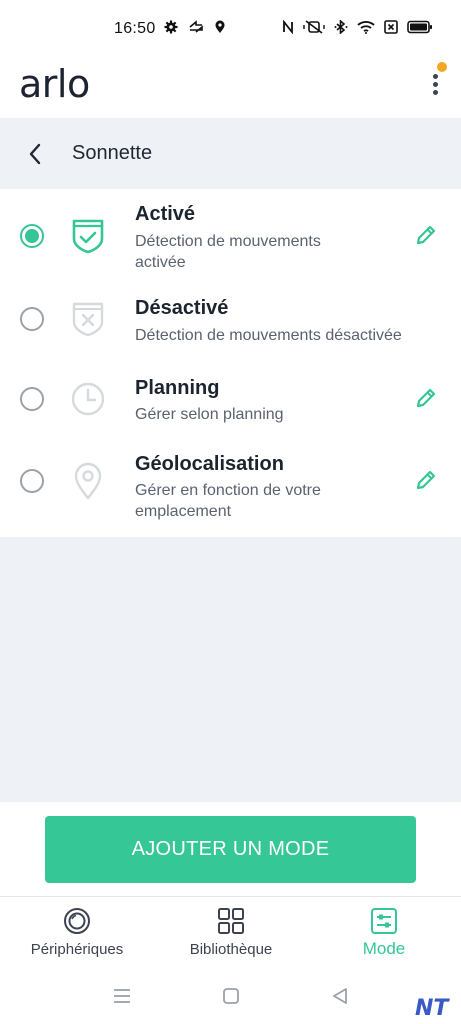 The width and height of the screenshot is (461, 1024). I want to click on mode-item-active: Activé Détection de mouvements activée, so click(230, 237).